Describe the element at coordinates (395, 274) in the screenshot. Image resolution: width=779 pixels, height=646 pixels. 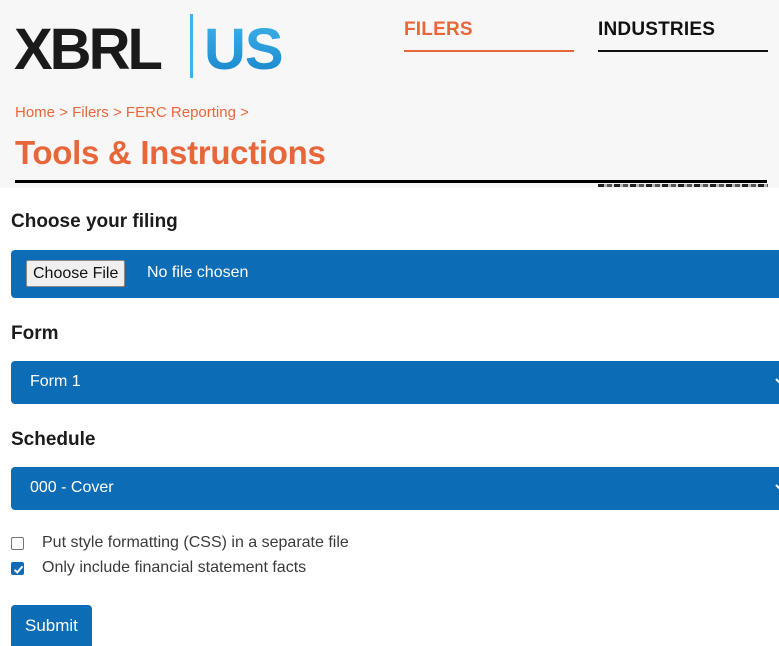
I see `file-input: Choose File No file chosen` at that location.